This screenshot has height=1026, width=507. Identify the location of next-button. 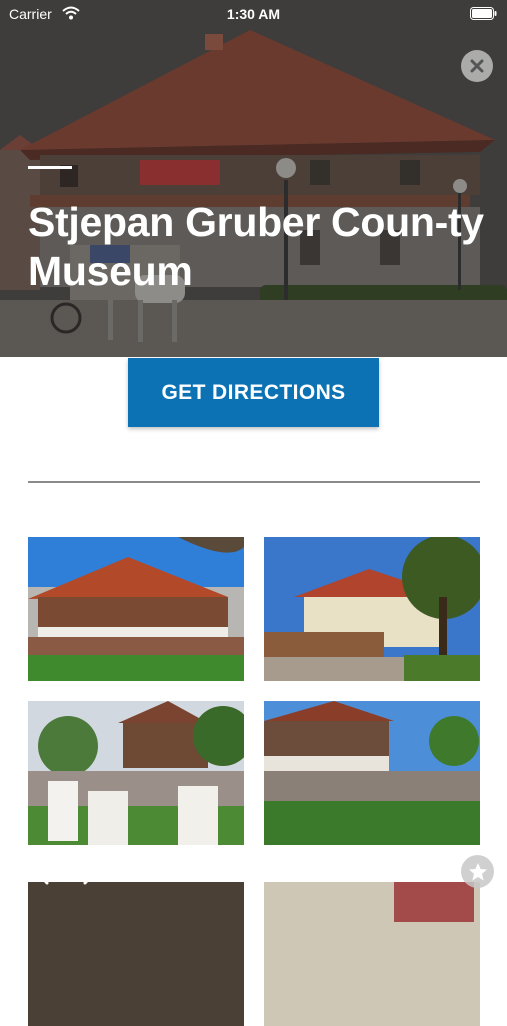
(90, 873).